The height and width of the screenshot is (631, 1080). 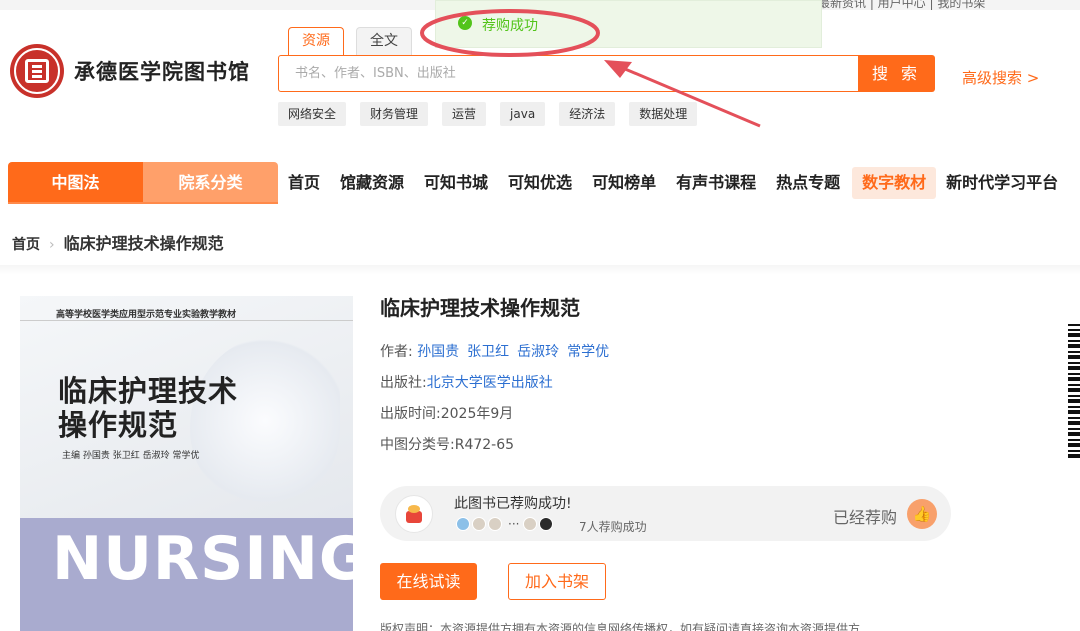 I want to click on publisher-link: 北京大学医学出版社, so click(x=490, y=383).